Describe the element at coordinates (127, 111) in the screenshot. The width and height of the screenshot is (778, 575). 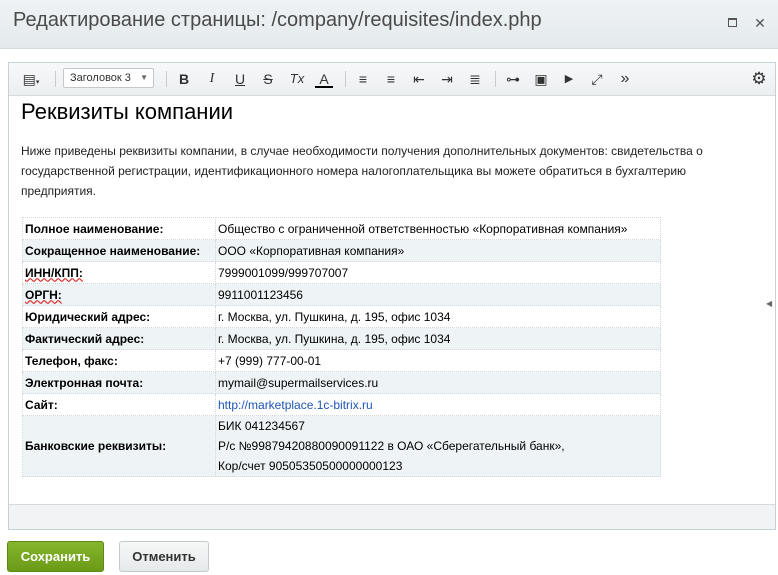
I see `page-heading: Реквизиты компании` at that location.